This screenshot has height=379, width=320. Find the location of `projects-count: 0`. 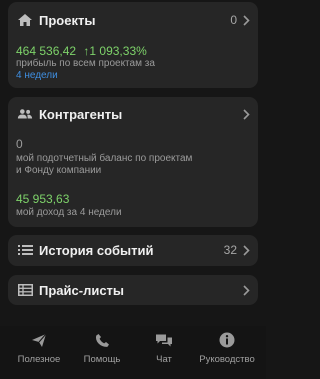

projects-count: 0 is located at coordinates (233, 20).